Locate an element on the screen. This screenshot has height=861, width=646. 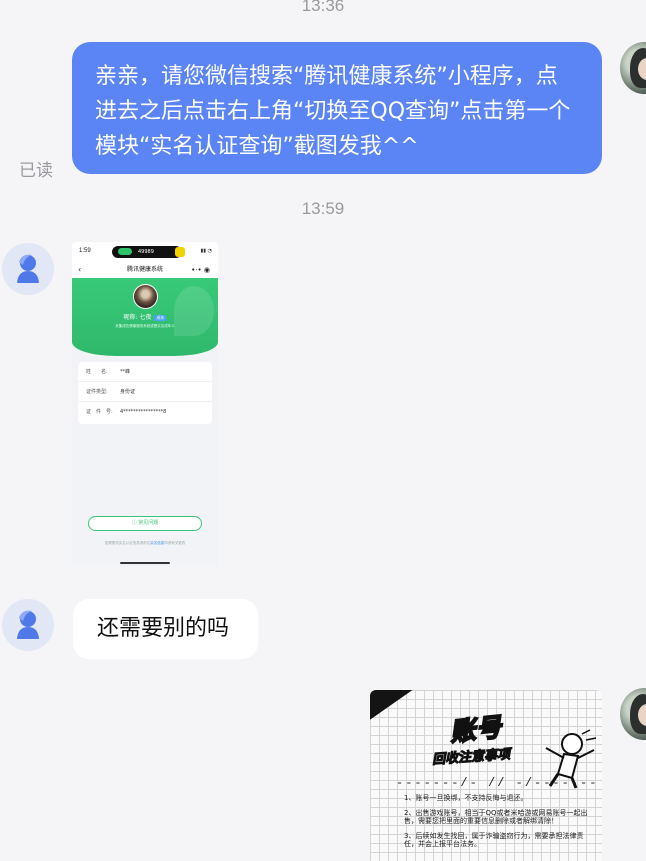
timestamp: 13:59 is located at coordinates (323, 208).